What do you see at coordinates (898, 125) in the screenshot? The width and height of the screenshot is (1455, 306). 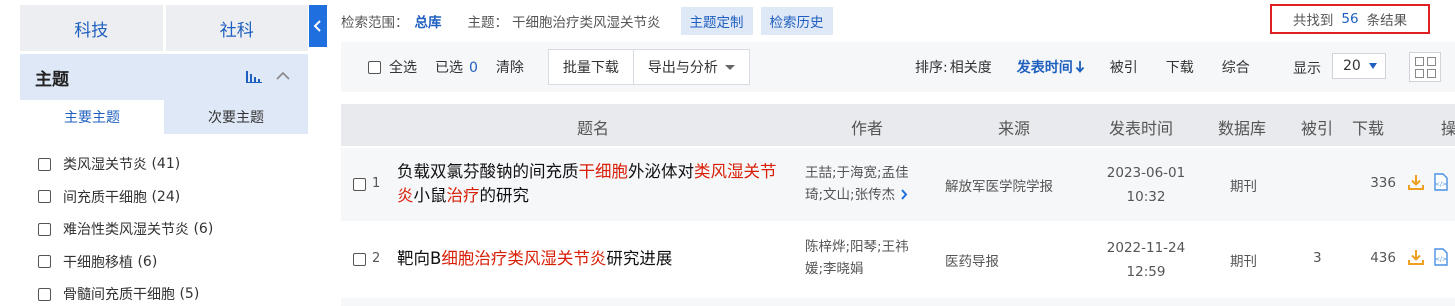 I see `results-table-header: 题名 作者 来源 发表时间 数据库 被引 下载 操` at bounding box center [898, 125].